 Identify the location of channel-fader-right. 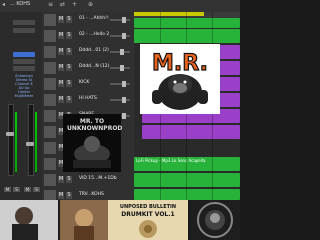
(31, 140).